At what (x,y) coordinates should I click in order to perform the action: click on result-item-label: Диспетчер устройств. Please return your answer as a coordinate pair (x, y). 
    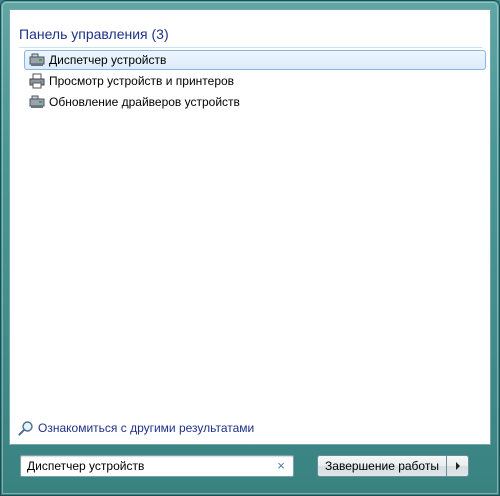
    Looking at the image, I should click on (108, 60).